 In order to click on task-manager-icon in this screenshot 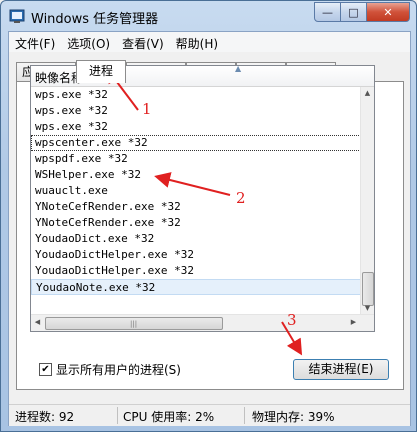, I will do `click(17, 16)`.